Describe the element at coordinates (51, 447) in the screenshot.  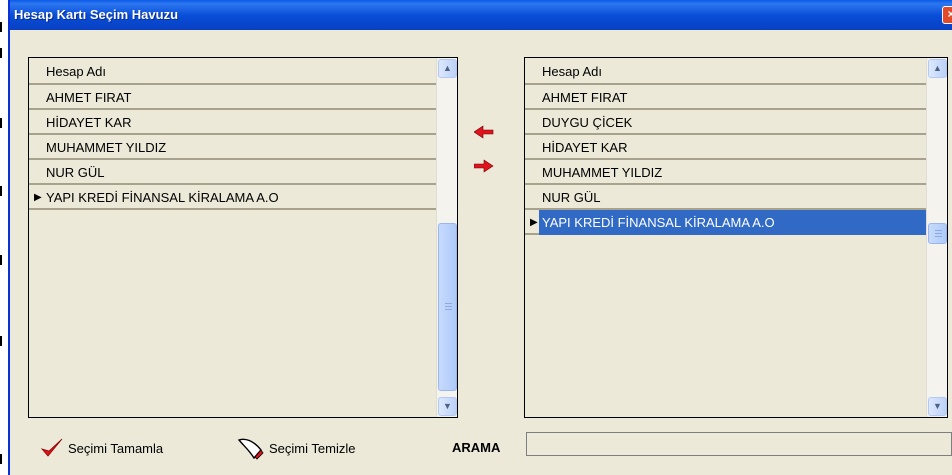
I see `checkmark-icon` at that location.